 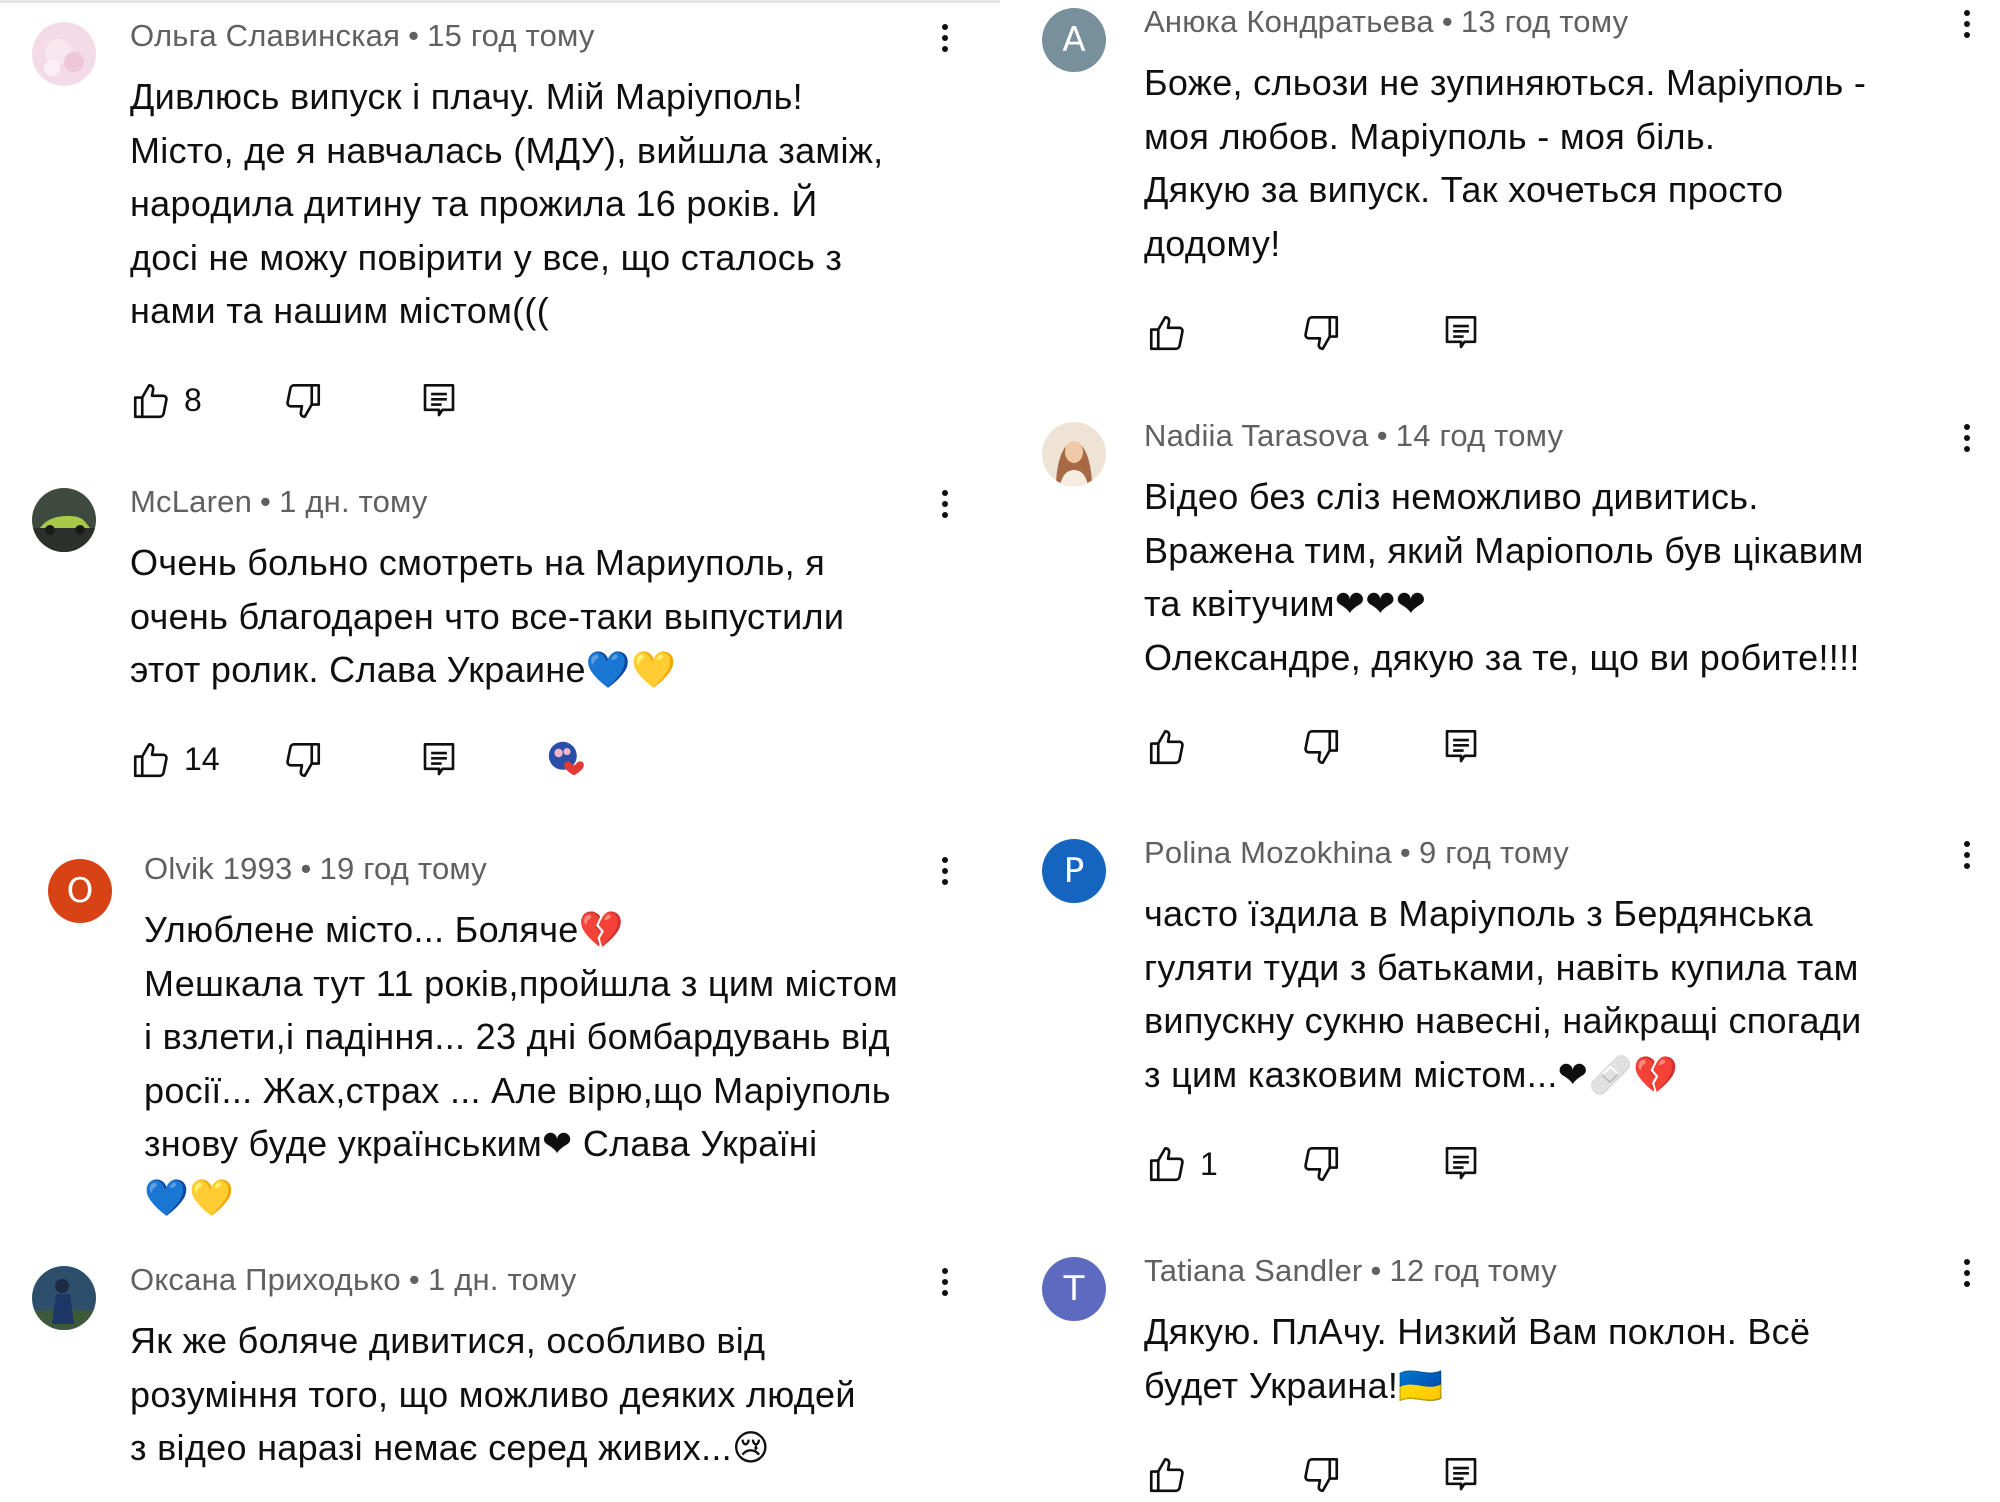 I want to click on comment-header: Polina Mozokhina • 9 год тому, so click(x=1356, y=853).